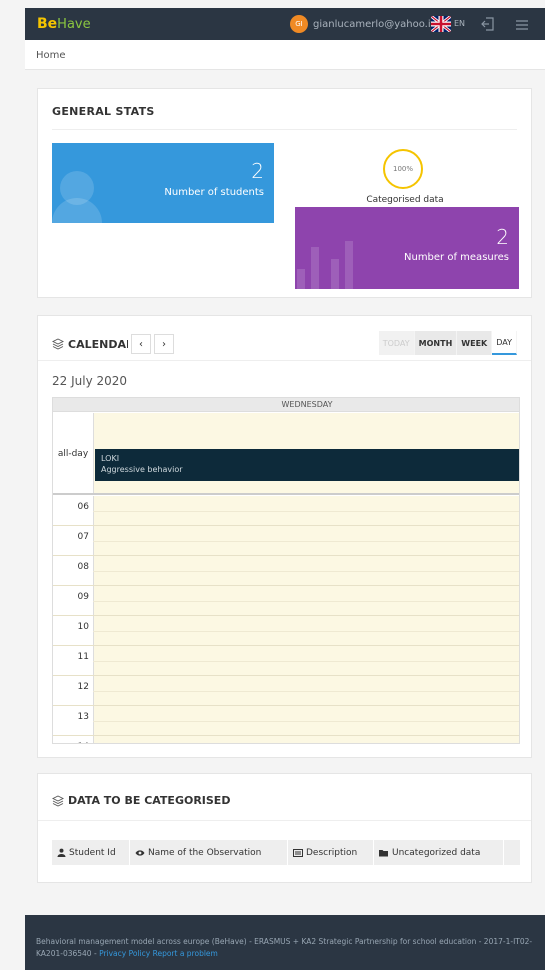  Describe the element at coordinates (286, 739) in the screenshot. I see `hour-row: 14` at that location.